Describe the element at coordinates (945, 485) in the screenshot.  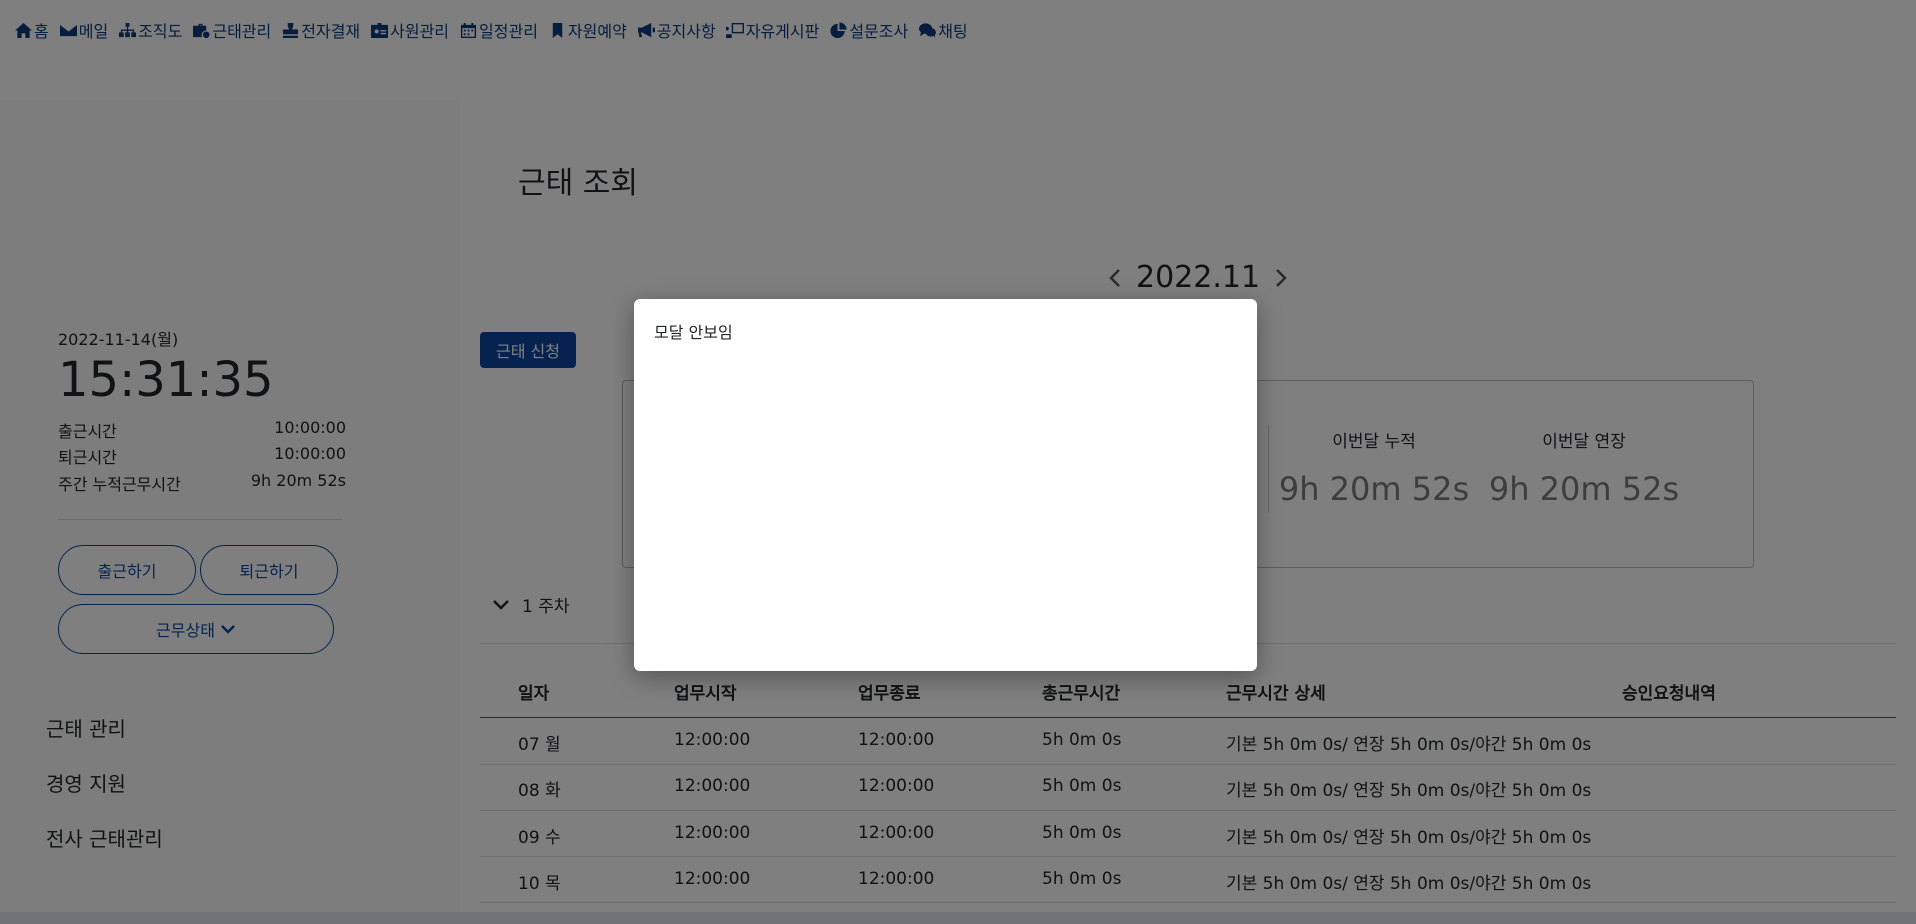
I see `modal-dialog: 모달 안보임` at that location.